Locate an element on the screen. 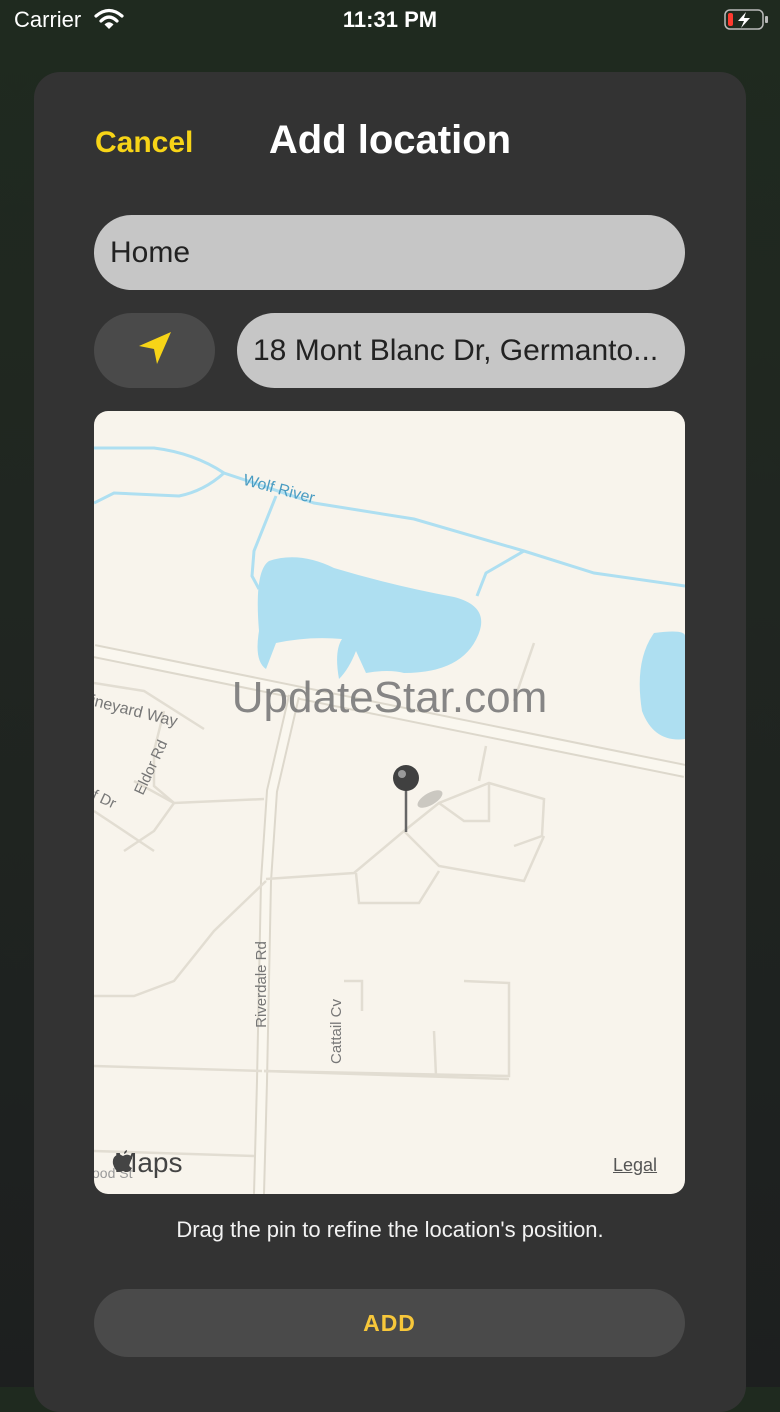 This screenshot has width=780, height=1412. map-label-riverdale-rd: Riverdale Rd is located at coordinates (261, 984).